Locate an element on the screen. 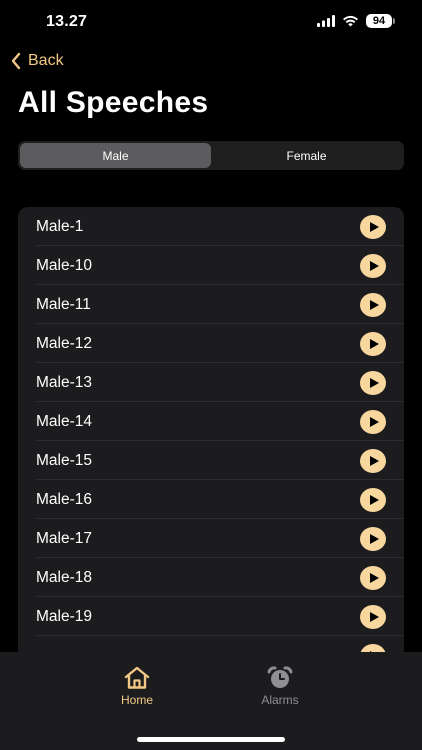  speech-label: Male-17 is located at coordinates (64, 538).